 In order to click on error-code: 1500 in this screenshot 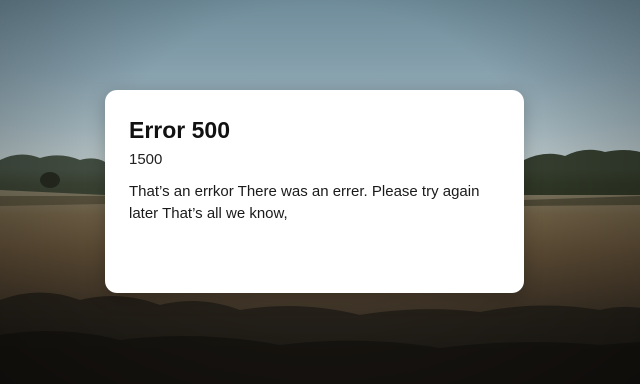, I will do `click(146, 159)`.